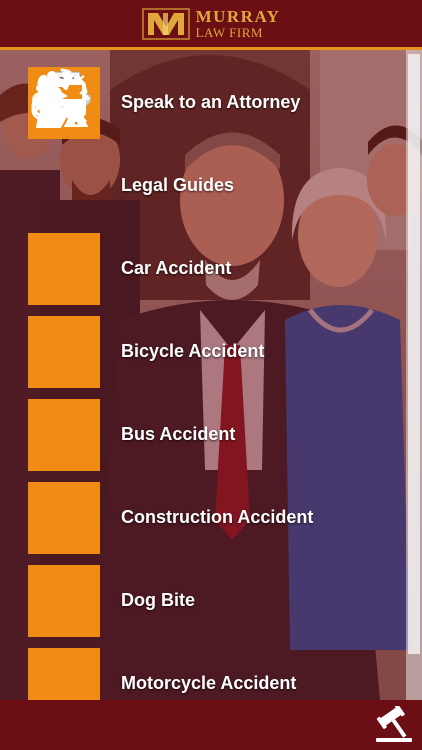  I want to click on motorcycle-icon, so click(64, 393).